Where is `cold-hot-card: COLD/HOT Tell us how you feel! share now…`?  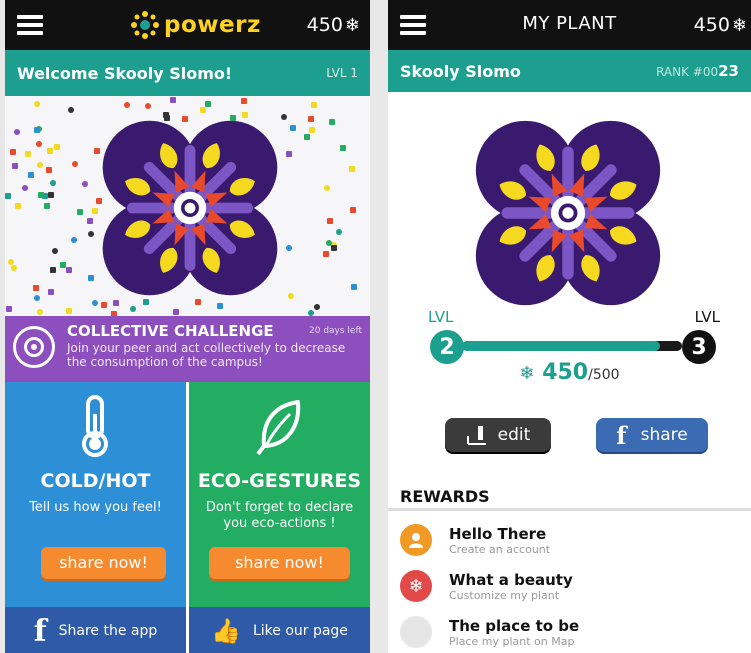 cold-hot-card: COLD/HOT Tell us how you feel! share now… is located at coordinates (97, 494).